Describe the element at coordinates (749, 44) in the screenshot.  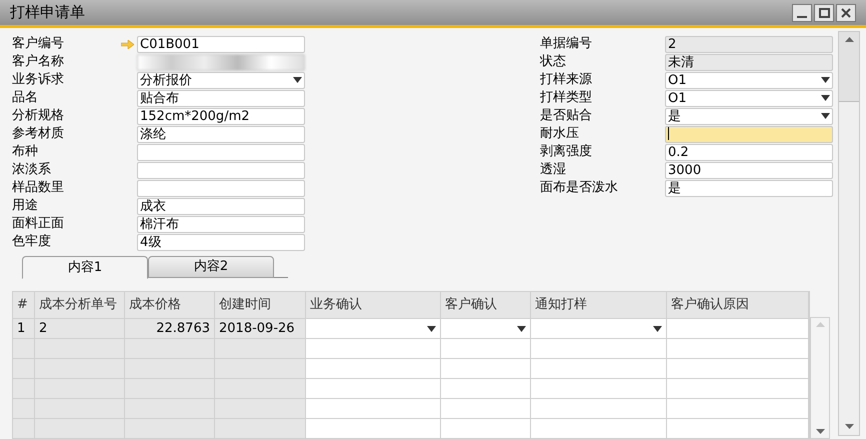
I see `input-field: 2` at that location.